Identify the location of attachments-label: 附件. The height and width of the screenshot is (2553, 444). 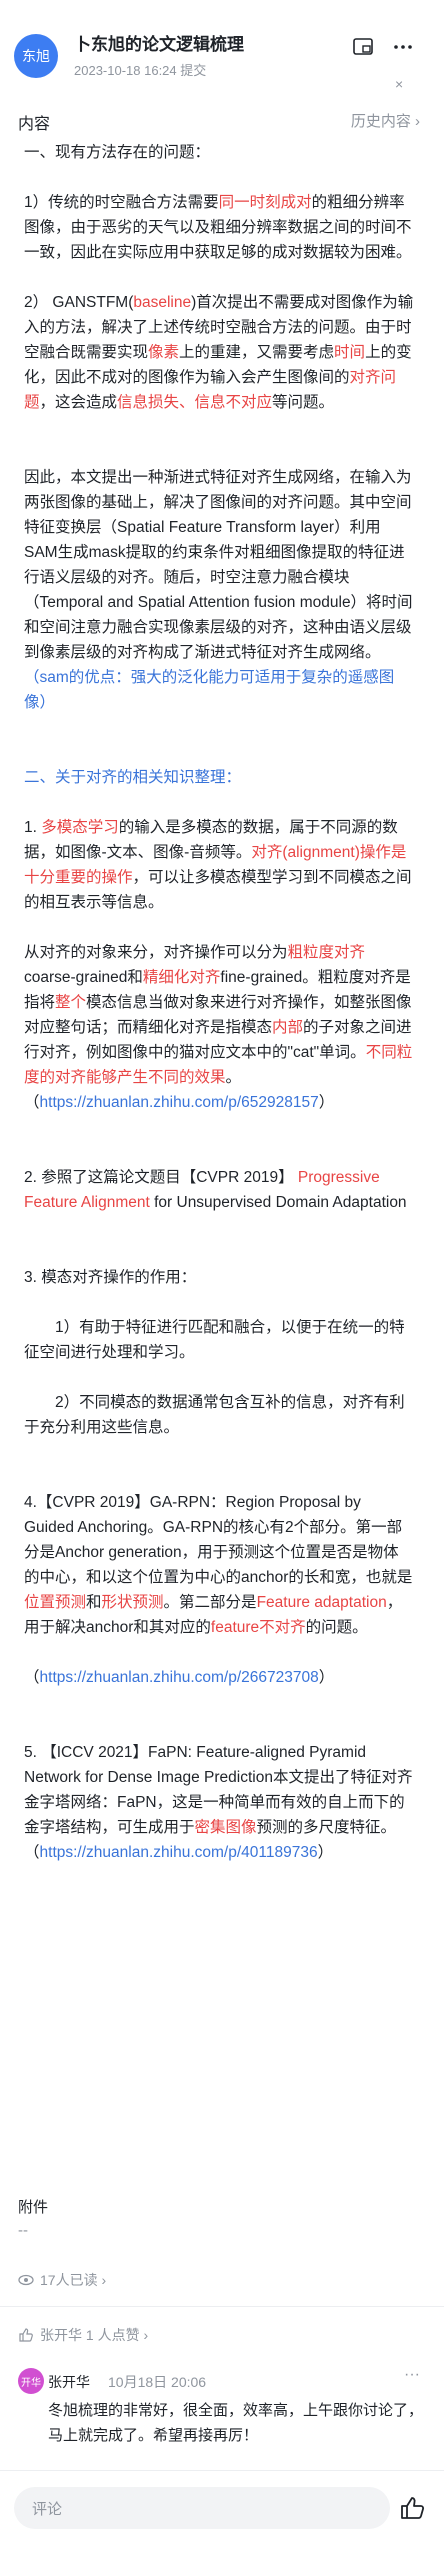
(33, 2207).